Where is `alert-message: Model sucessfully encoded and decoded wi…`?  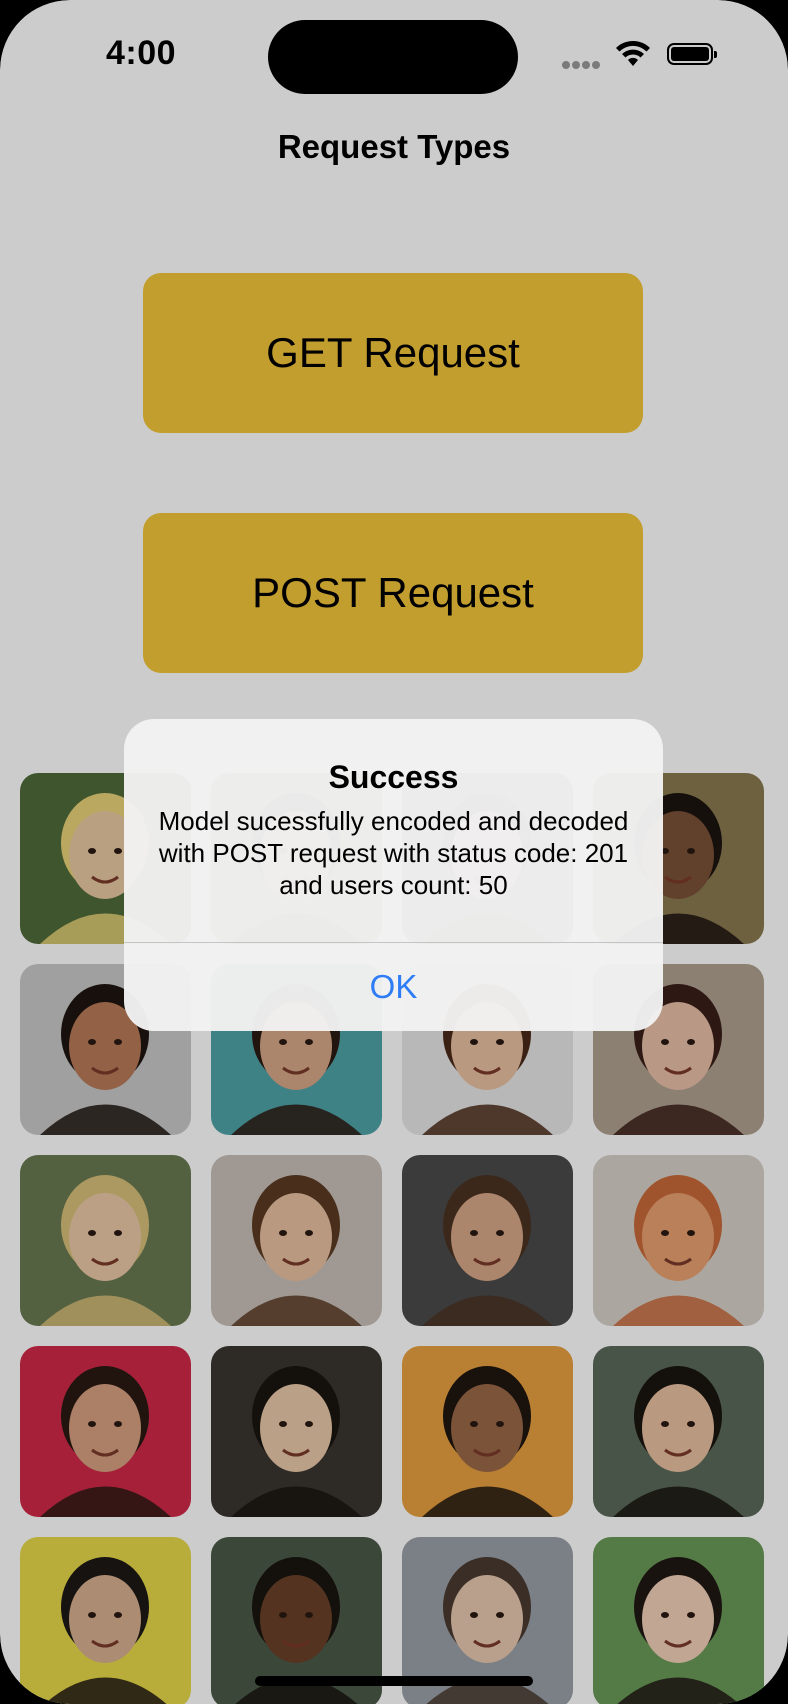
alert-message: Model sucessfully encoded and decoded wi… is located at coordinates (393, 853).